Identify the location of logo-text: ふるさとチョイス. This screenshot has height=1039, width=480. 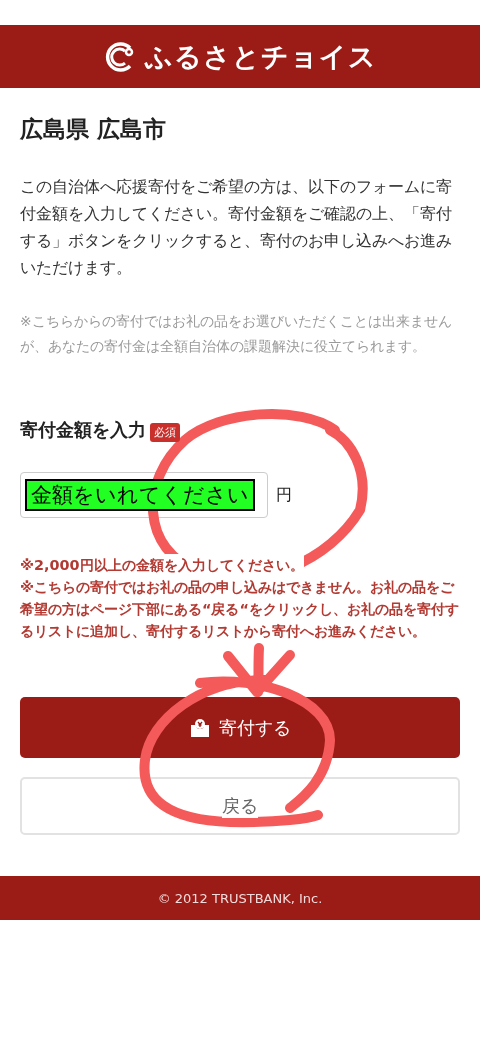
(261, 56).